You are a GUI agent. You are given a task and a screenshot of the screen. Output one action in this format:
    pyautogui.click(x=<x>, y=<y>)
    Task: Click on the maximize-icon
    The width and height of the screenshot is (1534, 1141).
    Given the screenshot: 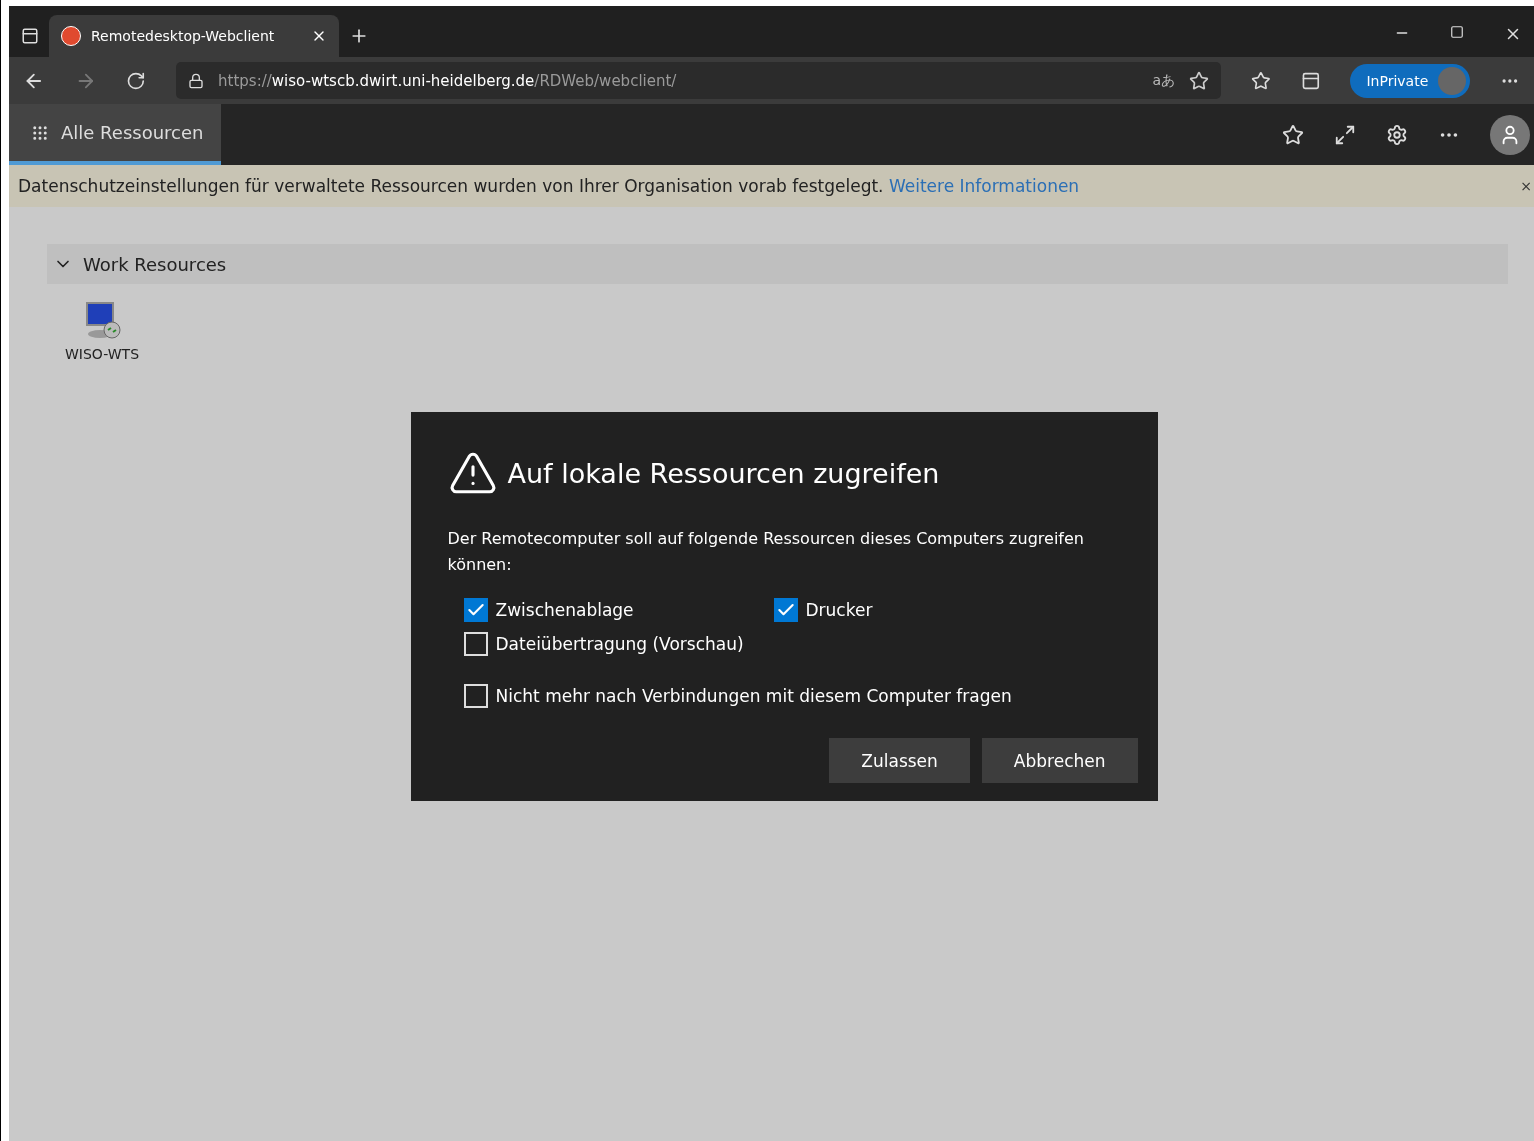 What is the action you would take?
    pyautogui.click(x=1457, y=32)
    